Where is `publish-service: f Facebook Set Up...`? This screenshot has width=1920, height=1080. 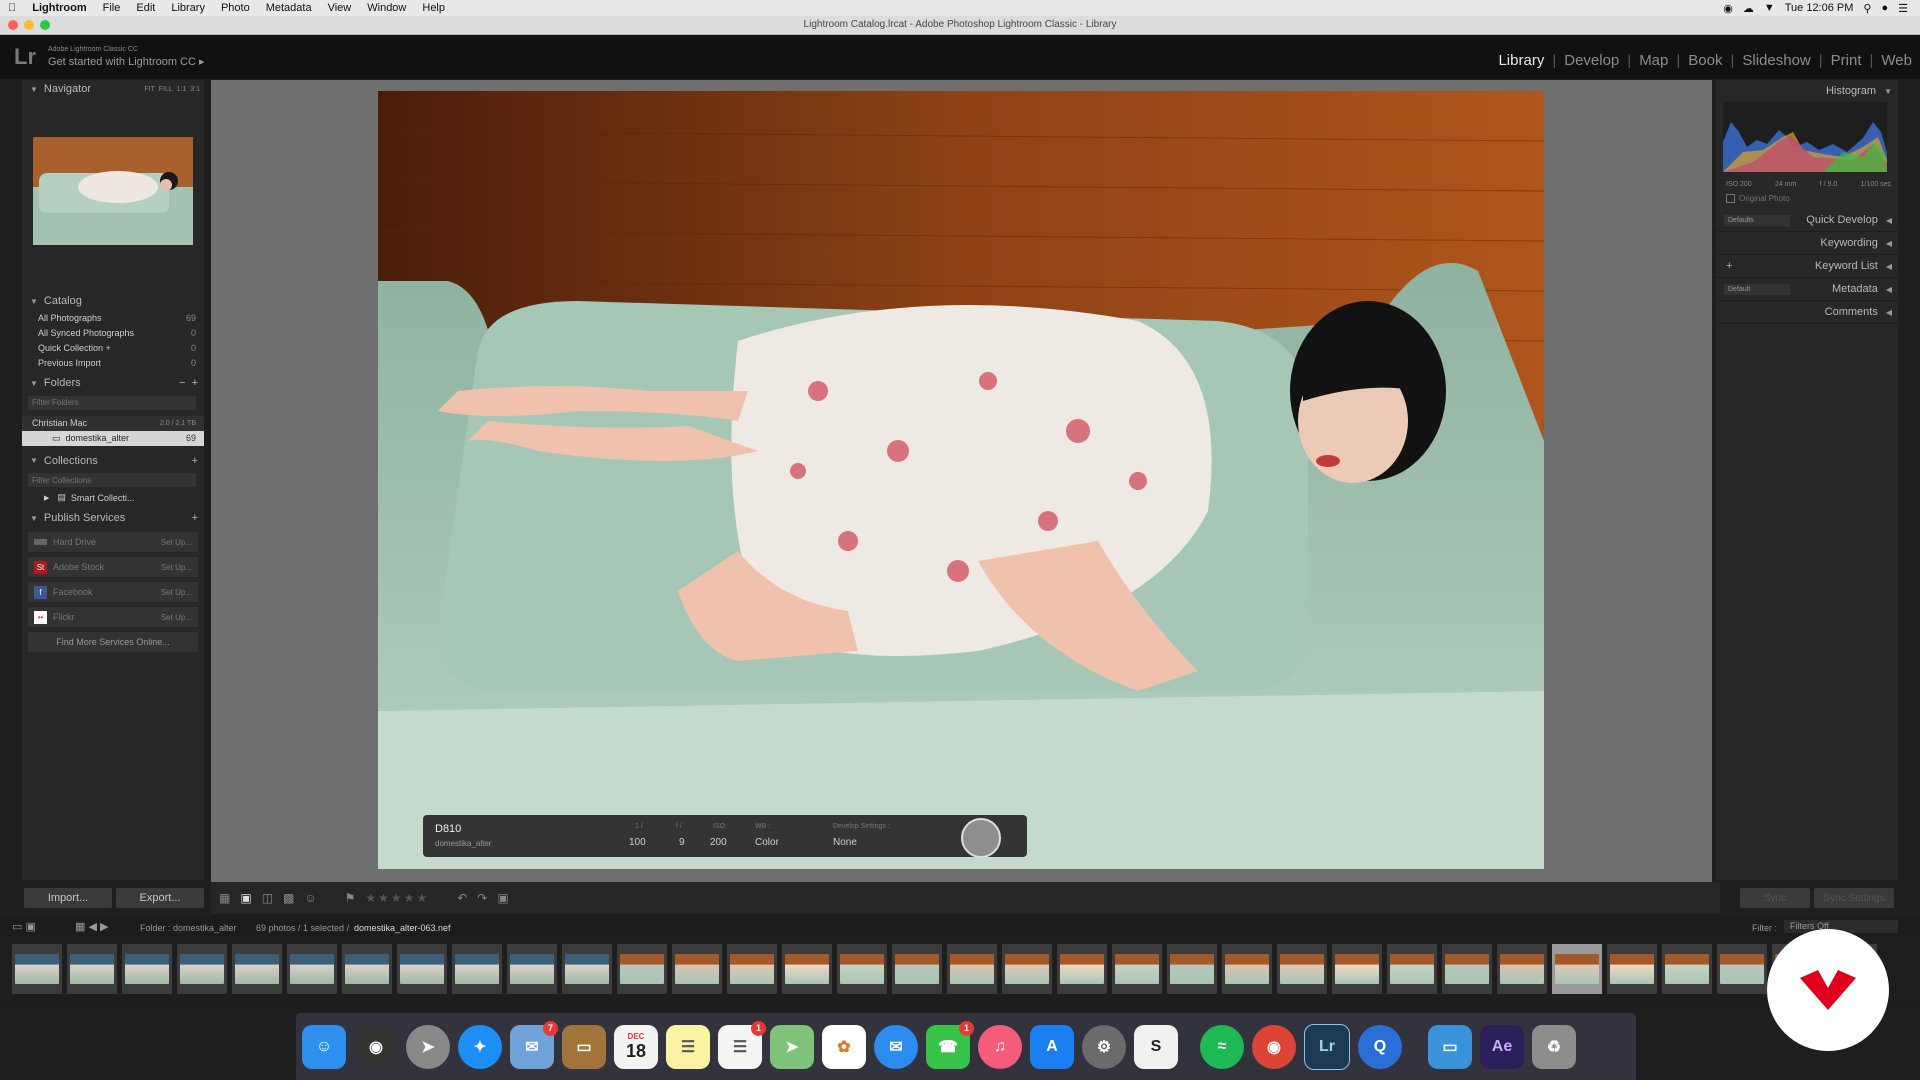
publish-service: f Facebook Set Up... is located at coordinates (113, 592).